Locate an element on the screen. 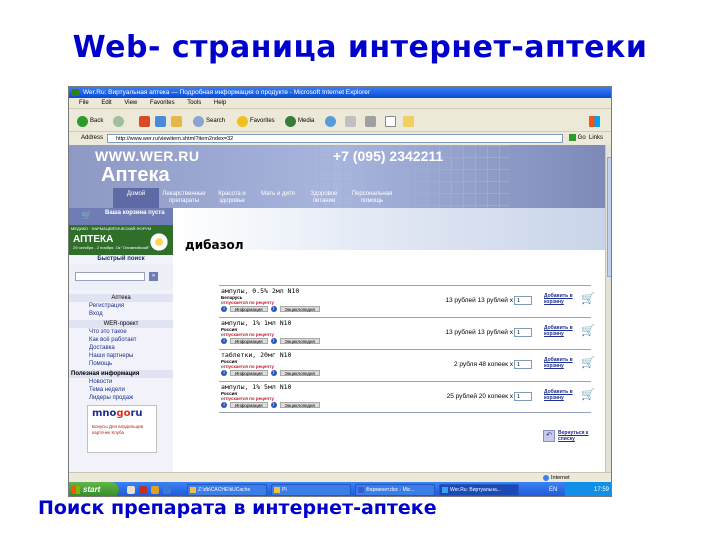  ie-icon is located at coordinates (167, 490).